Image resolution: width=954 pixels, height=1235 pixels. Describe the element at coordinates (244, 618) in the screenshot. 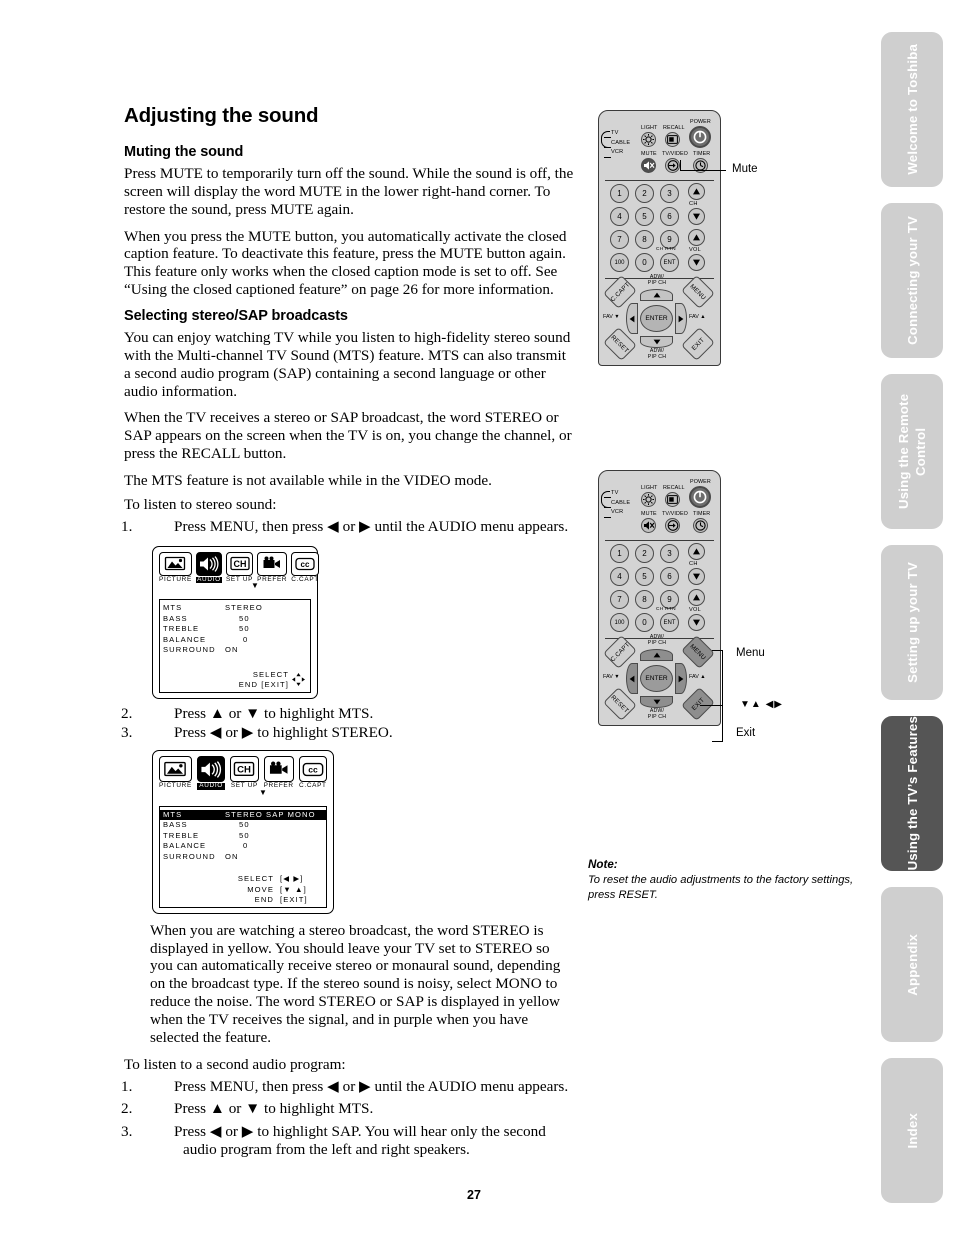

I see `row-value: 50` at that location.